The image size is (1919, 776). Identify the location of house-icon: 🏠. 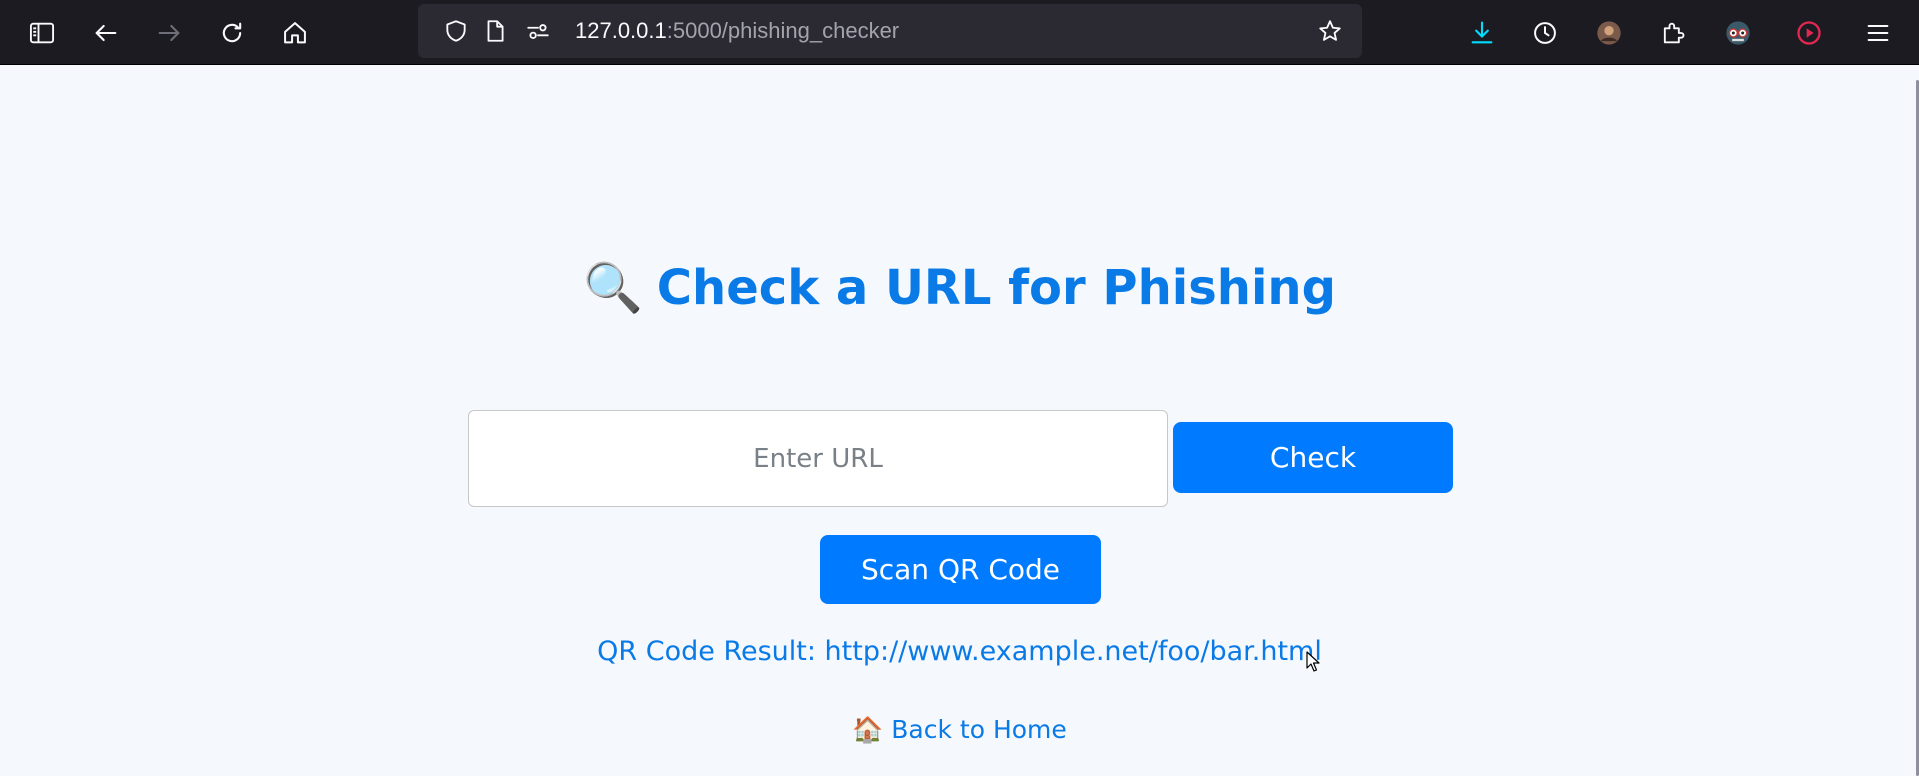
(868, 729).